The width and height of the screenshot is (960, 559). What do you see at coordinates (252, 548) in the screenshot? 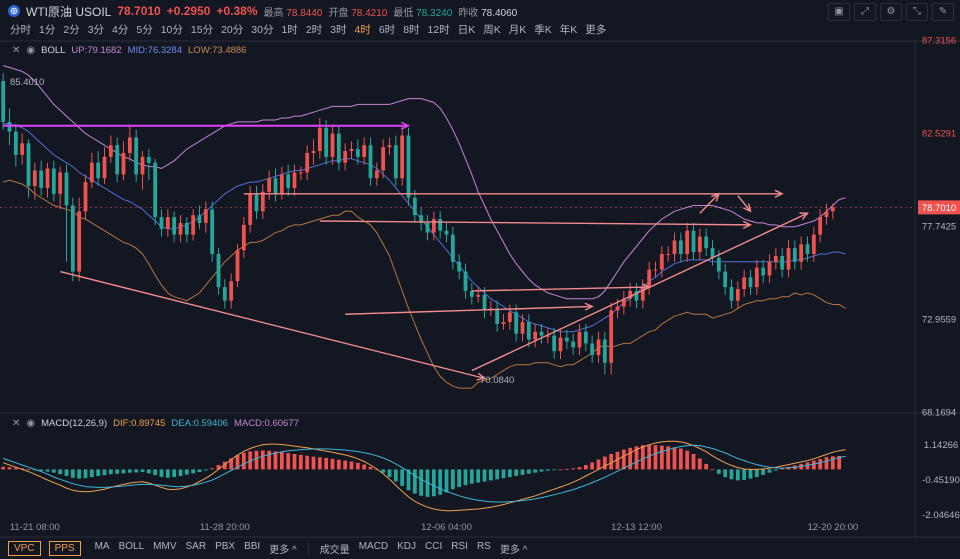
I see `ind-main-item-5: BBI` at bounding box center [252, 548].